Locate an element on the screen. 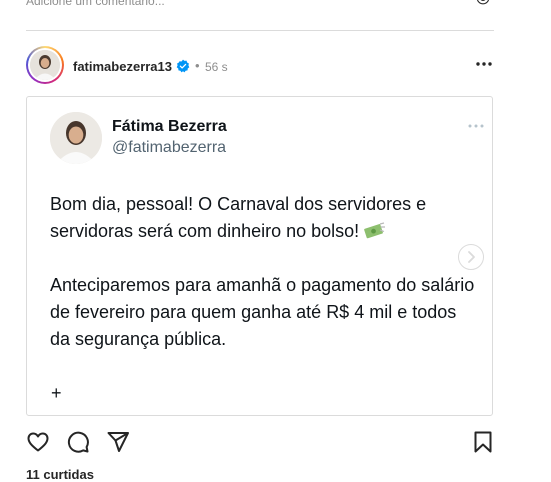  tweet-author-name: Fátima Bezerra is located at coordinates (169, 126).